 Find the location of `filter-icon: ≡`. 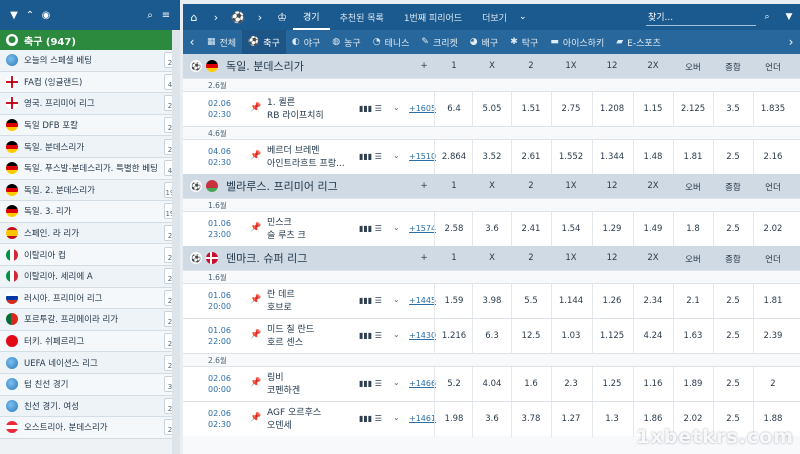

filter-icon: ≡ is located at coordinates (166, 15).